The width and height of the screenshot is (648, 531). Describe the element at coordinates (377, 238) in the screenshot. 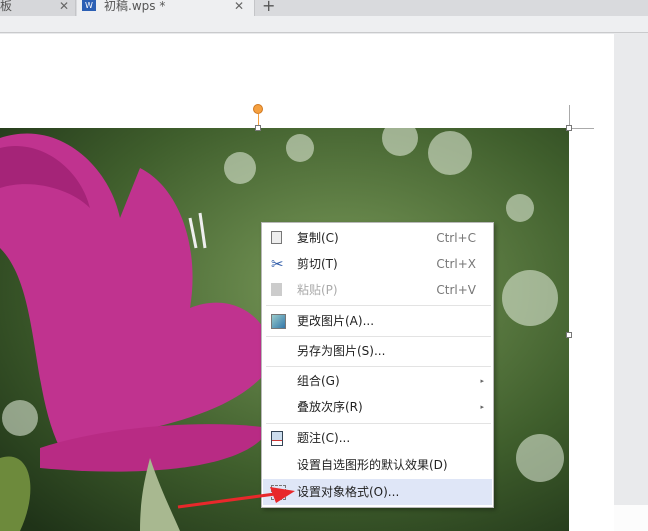

I see `menu-item-copy: 复制(C) Ctrl+C` at that location.